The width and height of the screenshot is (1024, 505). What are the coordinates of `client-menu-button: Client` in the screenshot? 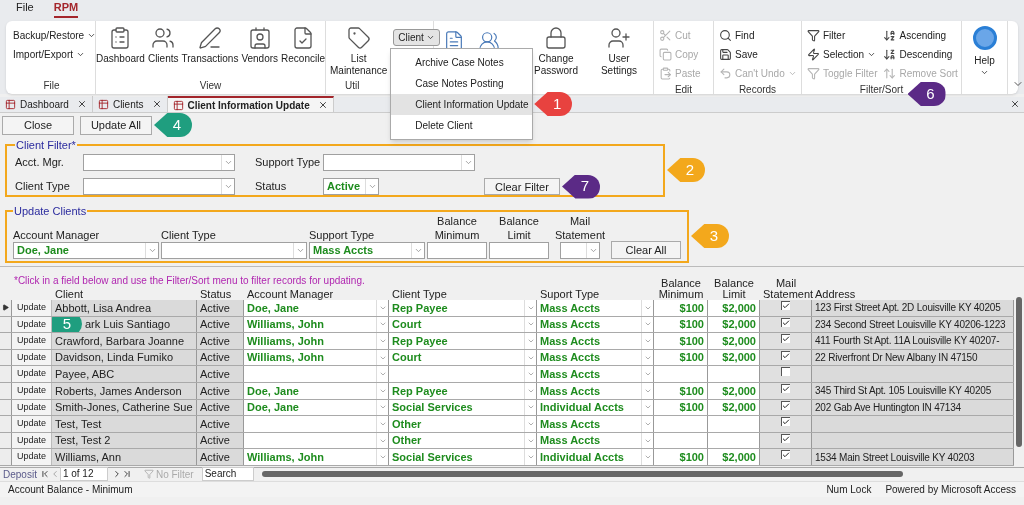 It's located at (416, 37).